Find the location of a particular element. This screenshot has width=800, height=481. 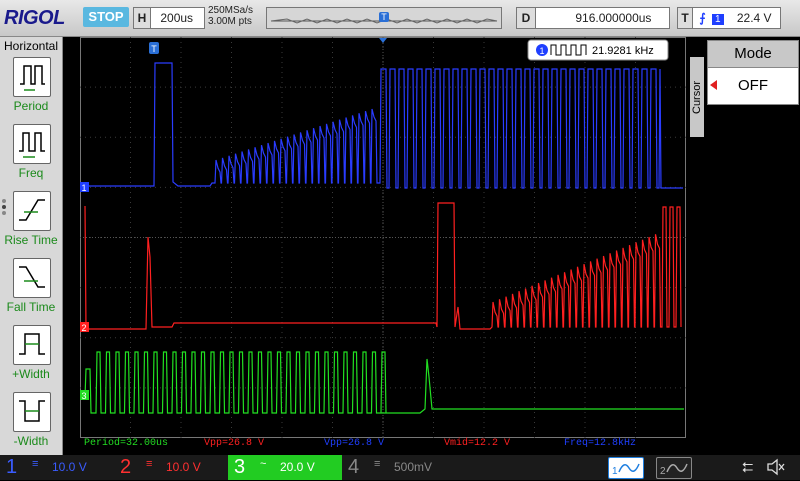

measurement-vmid: Vmid=12.2 V is located at coordinates (477, 443).